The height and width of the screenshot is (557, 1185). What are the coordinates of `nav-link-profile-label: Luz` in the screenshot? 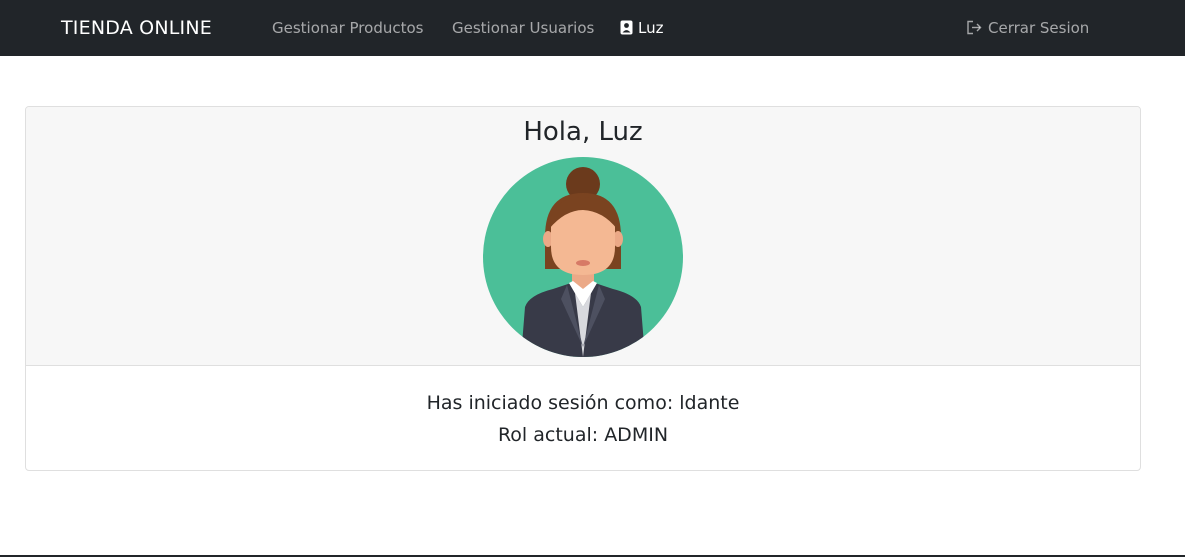 It's located at (651, 28).